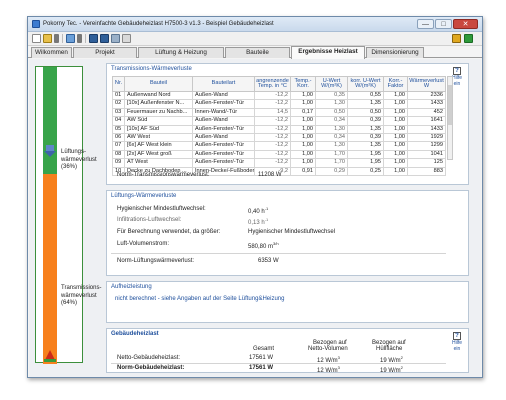  Describe the element at coordinates (272, 84) in the screenshot. I see `column-header: angrenzende Temp. in °C` at that location.